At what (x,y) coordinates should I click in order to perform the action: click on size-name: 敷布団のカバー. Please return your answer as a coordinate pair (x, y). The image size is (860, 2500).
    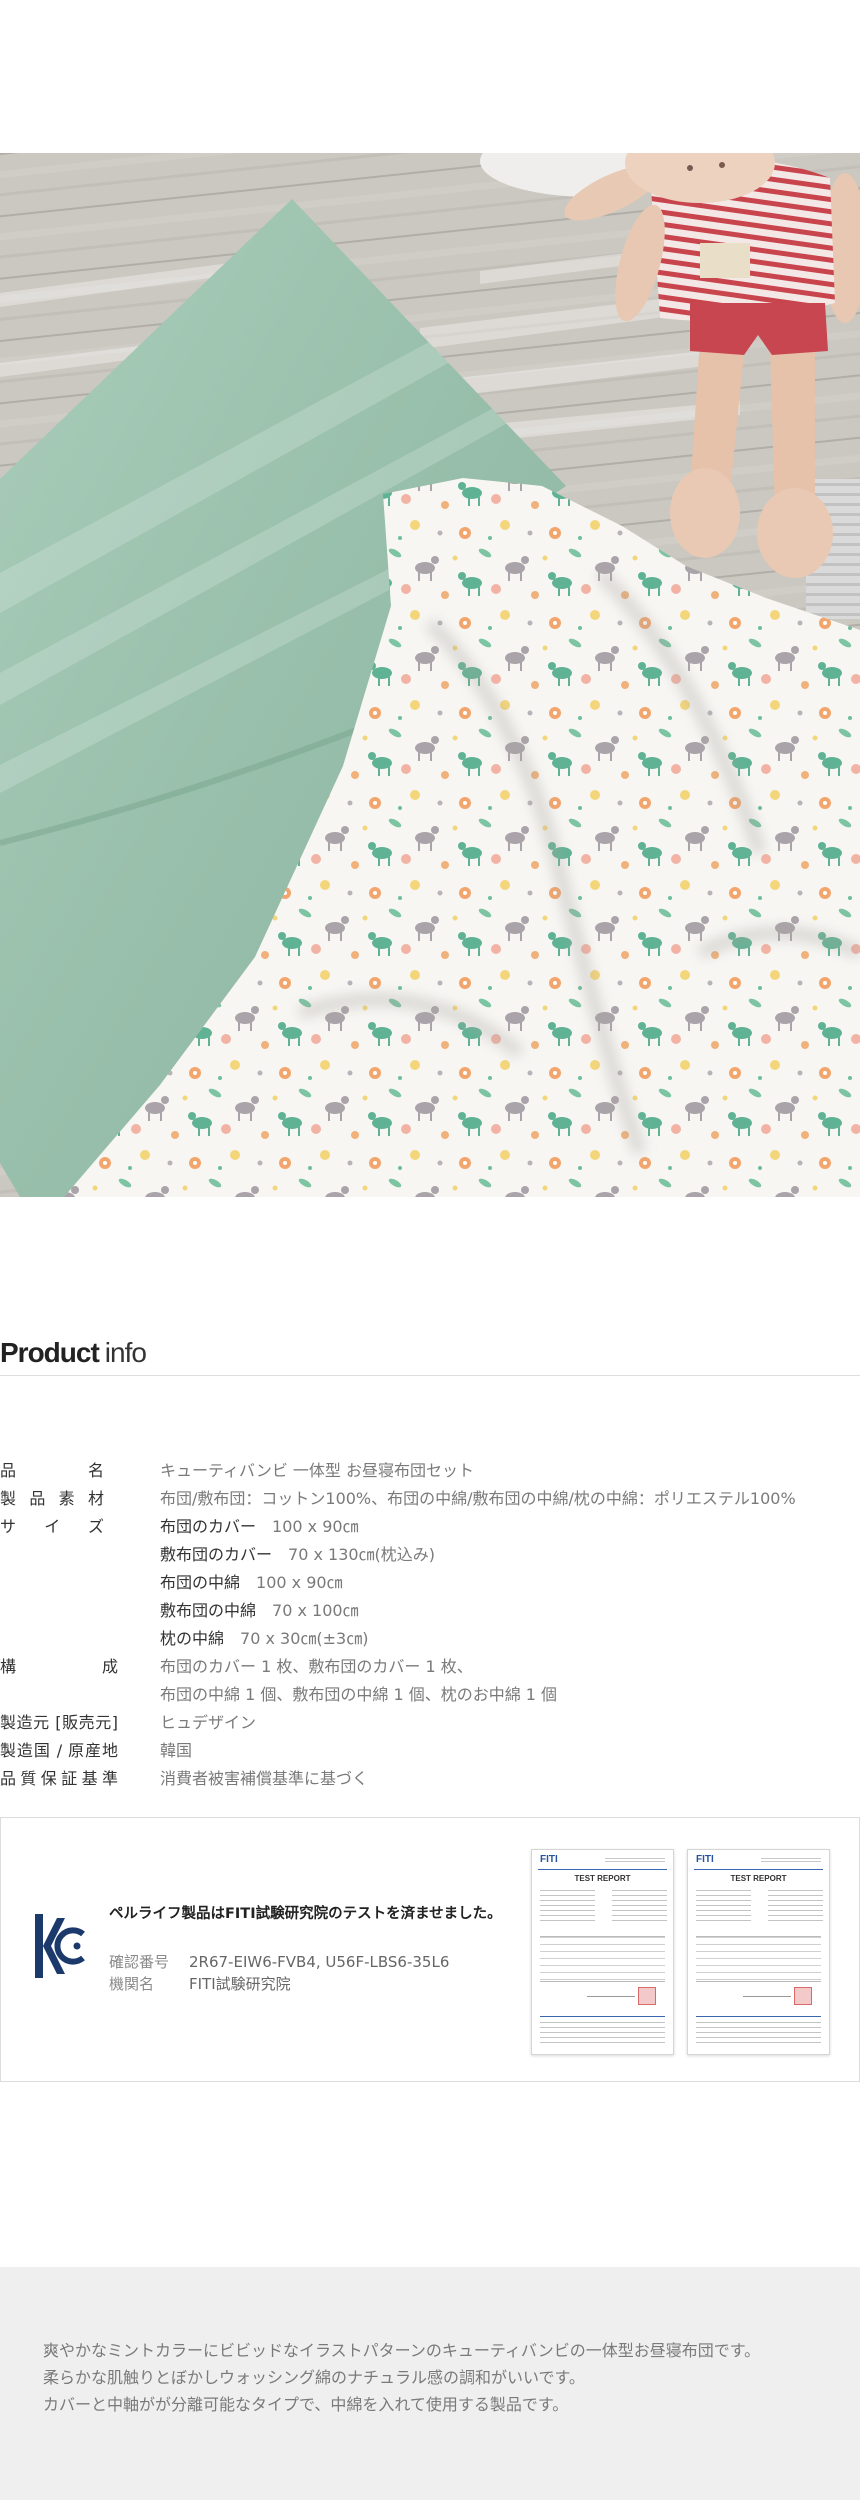
    Looking at the image, I should click on (216, 1554).